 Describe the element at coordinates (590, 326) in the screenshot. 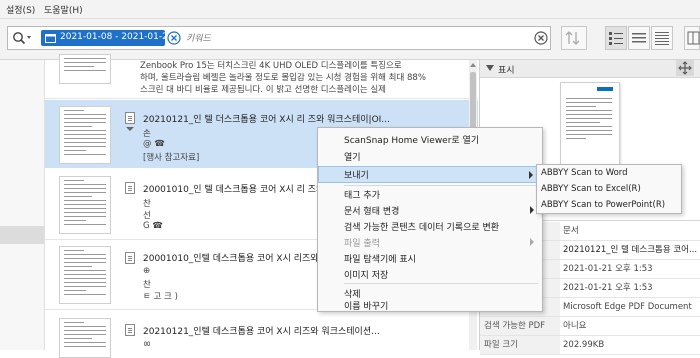

I see `detail-row: 검색 가능한 PDF 아니요` at that location.